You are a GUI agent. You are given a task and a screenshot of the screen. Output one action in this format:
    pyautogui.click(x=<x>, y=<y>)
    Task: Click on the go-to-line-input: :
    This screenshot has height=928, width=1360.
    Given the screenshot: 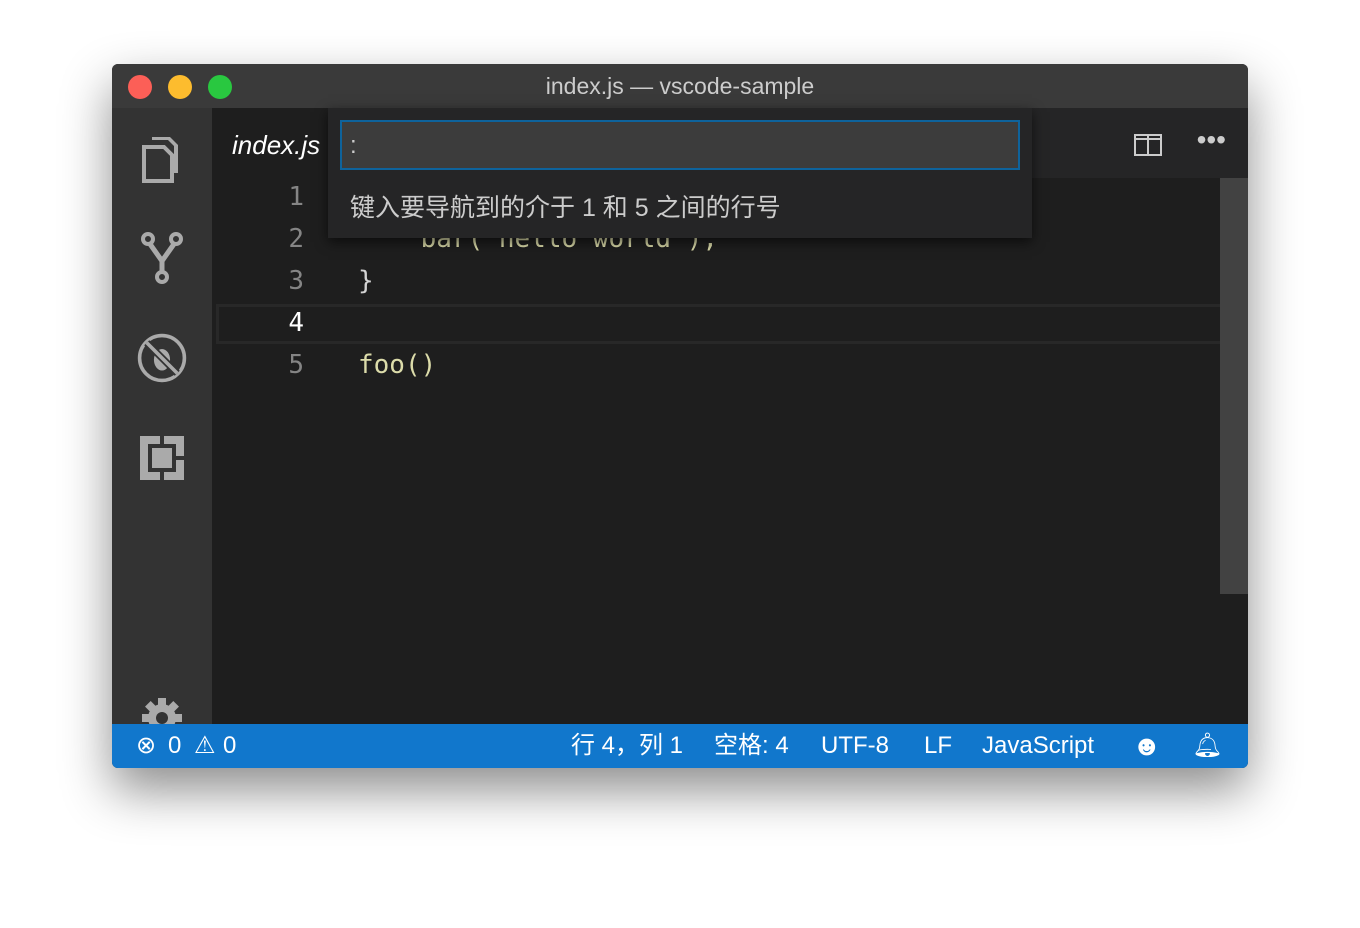 What is the action you would take?
    pyautogui.click(x=680, y=145)
    